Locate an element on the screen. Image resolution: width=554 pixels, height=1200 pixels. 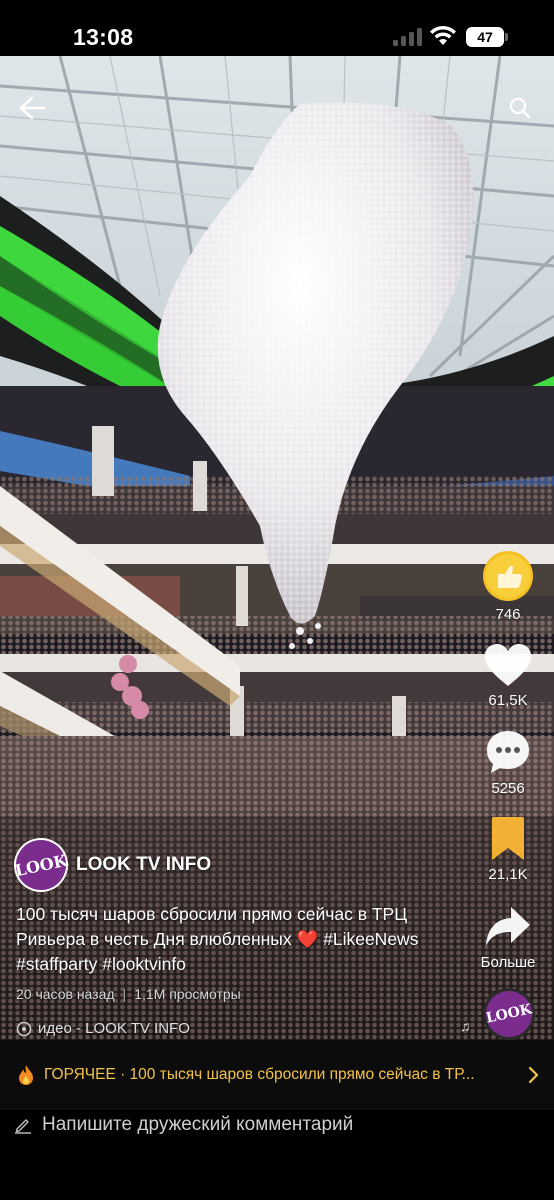
avatar: LOOK is located at coordinates (41, 865).